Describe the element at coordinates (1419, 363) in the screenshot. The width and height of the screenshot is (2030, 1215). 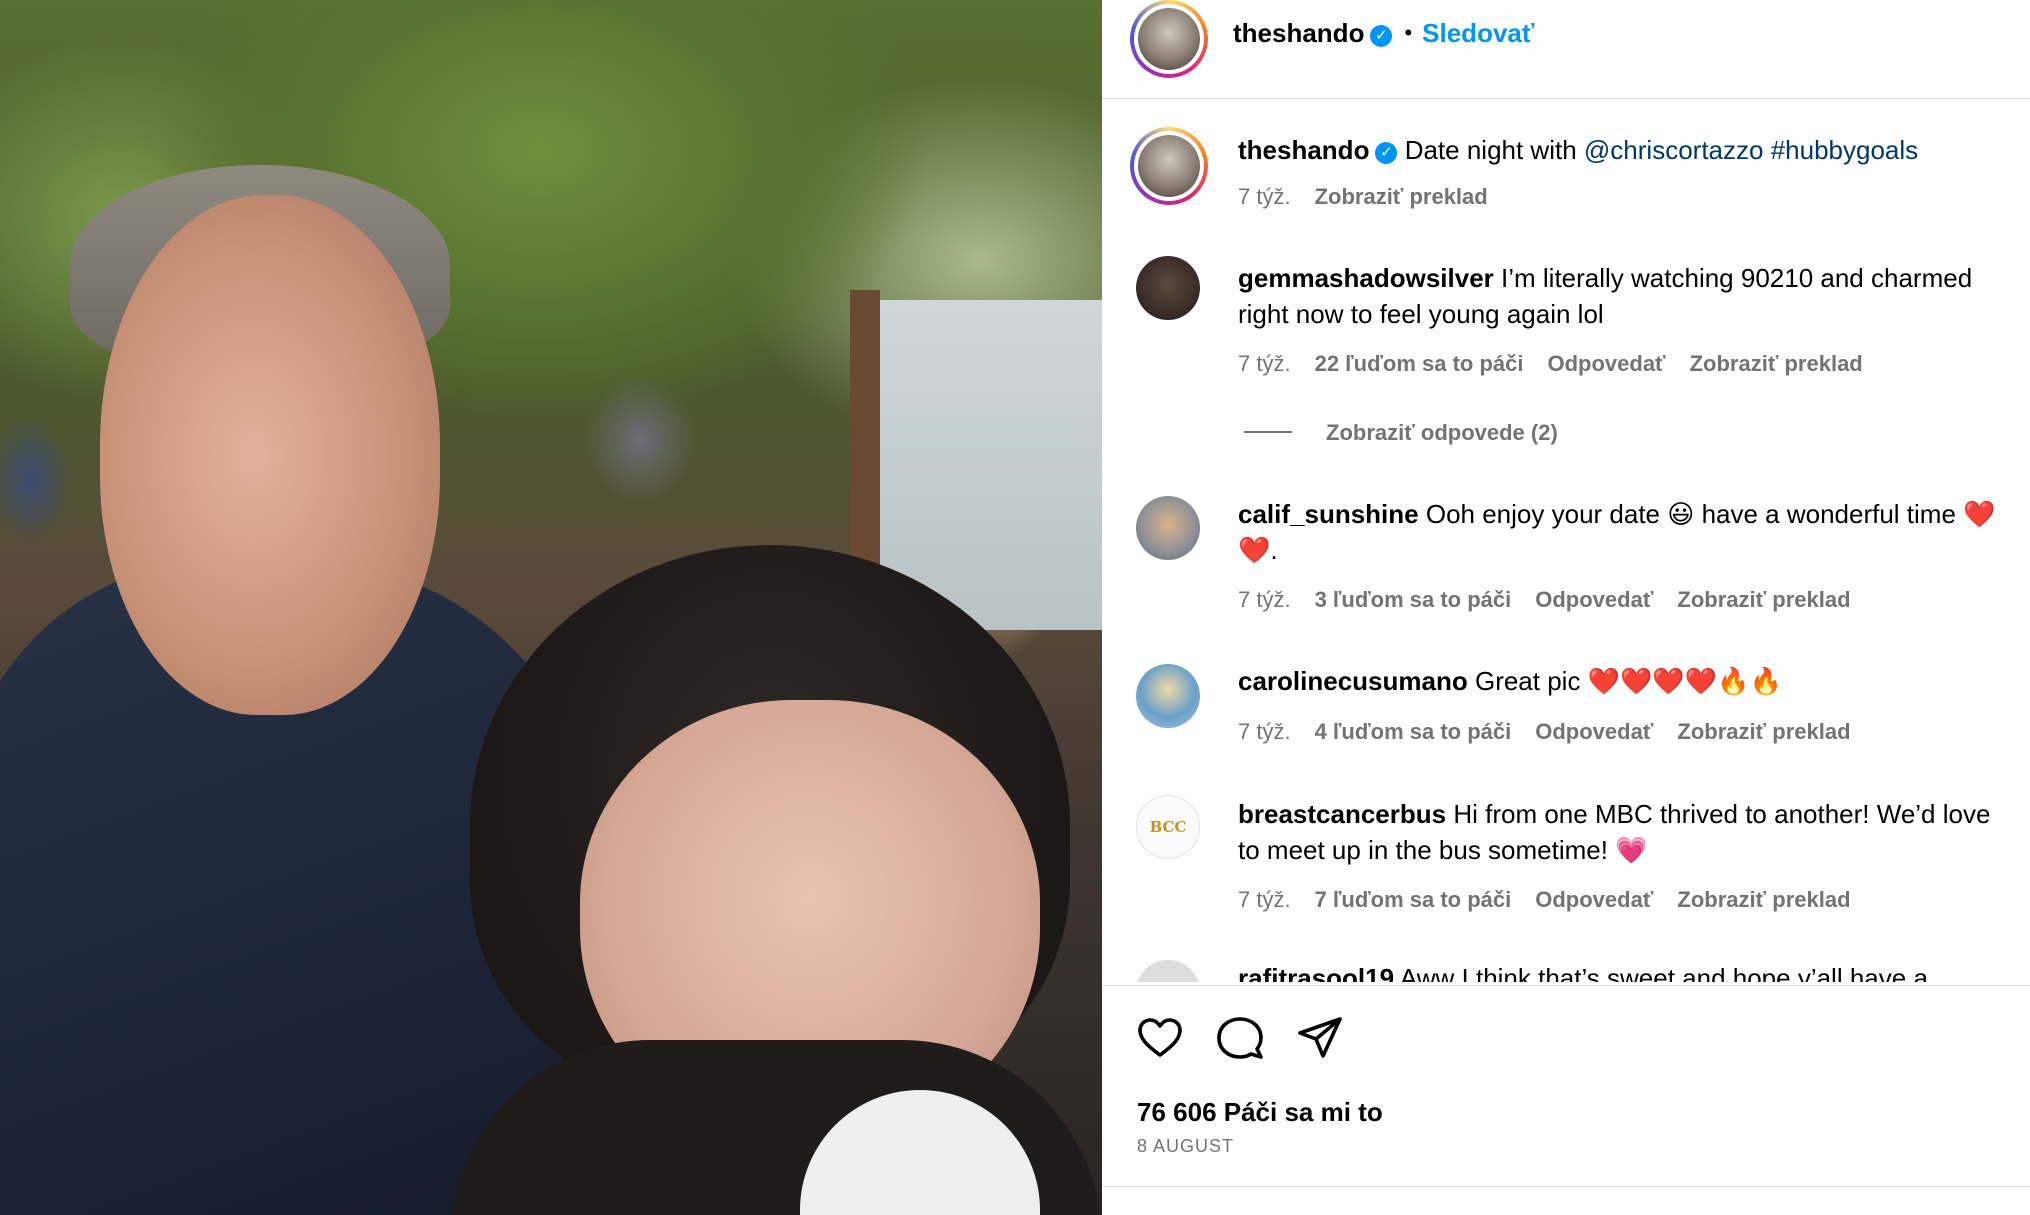
I see `comment-likes-count: 22 ľuďom sa to páči` at that location.